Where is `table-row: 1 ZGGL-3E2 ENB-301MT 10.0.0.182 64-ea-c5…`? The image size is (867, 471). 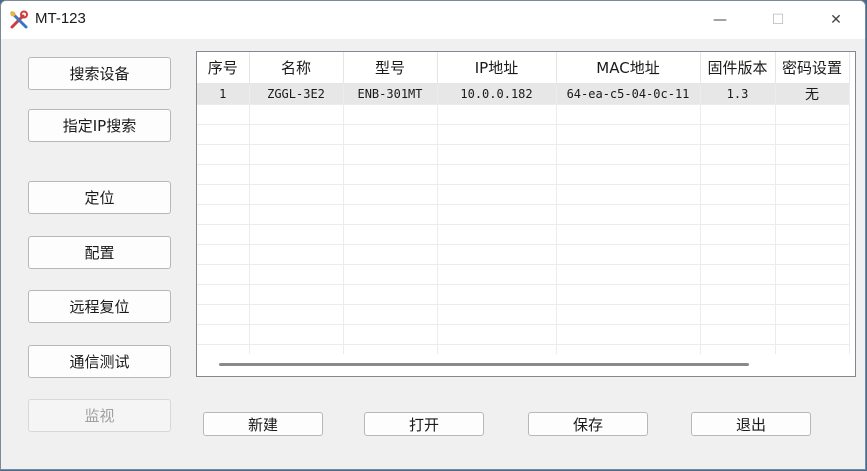 table-row: 1 ZGGL-3E2 ENB-301MT 10.0.0.182 64-ea-c5… is located at coordinates (523, 94).